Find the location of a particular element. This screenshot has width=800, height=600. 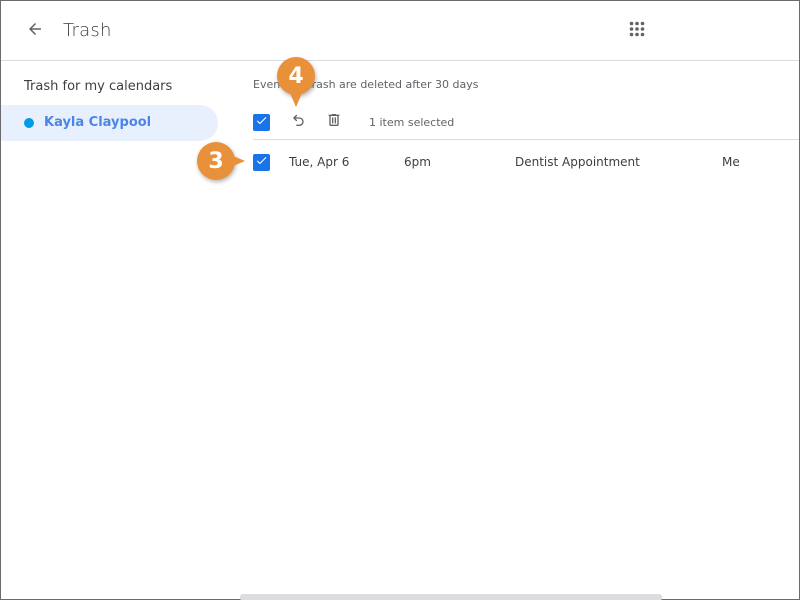

row-checkbox is located at coordinates (261, 162).